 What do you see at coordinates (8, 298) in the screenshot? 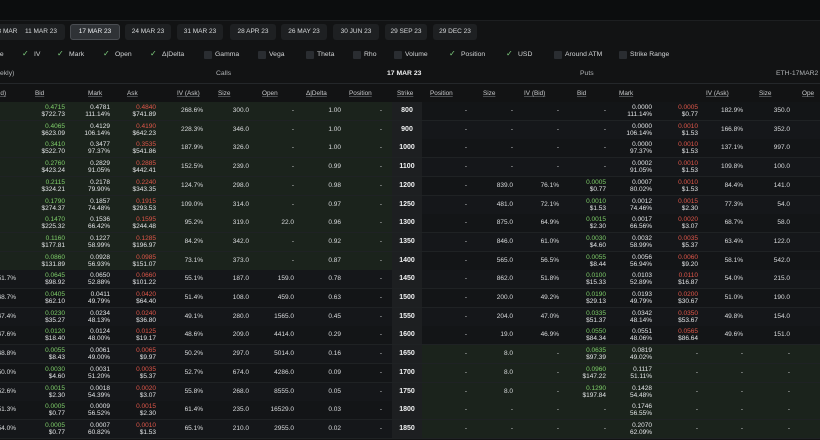
I see `call-iv-bid: 48.7%` at bounding box center [8, 298].